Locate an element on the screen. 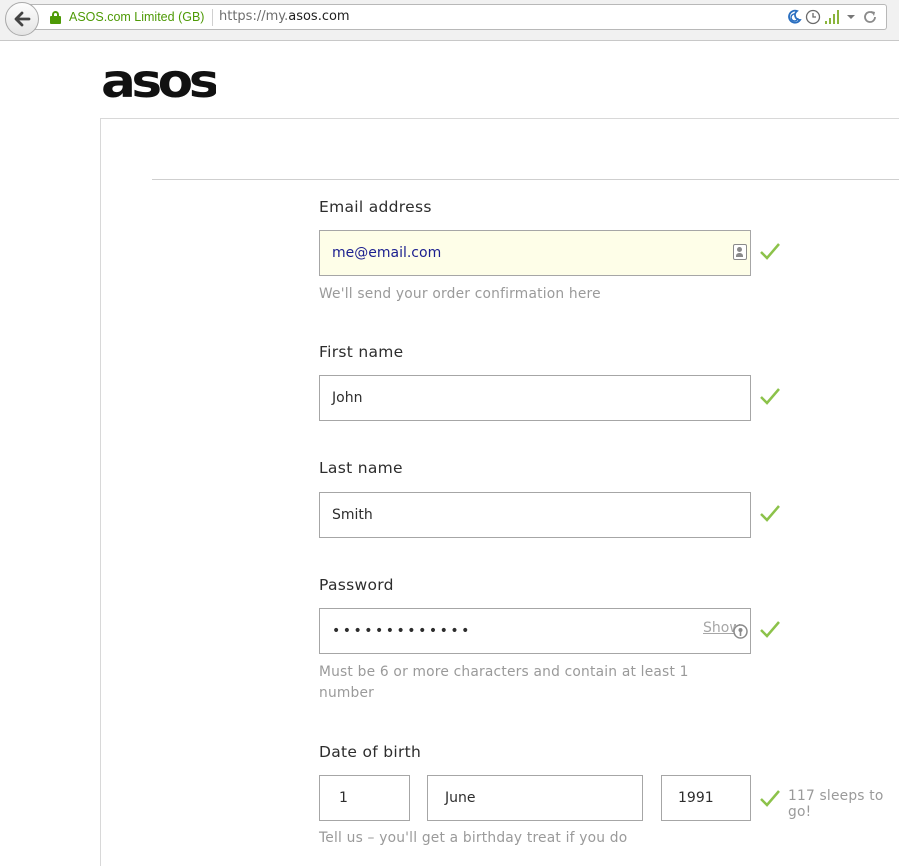 The image size is (899, 866). signal-bars-icon is located at coordinates (832, 17).